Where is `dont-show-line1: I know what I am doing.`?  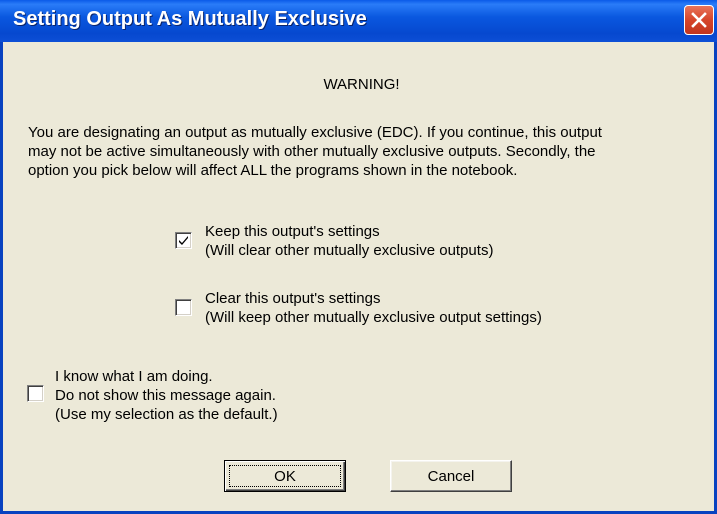
dont-show-line1: I know what I am doing. is located at coordinates (134, 376).